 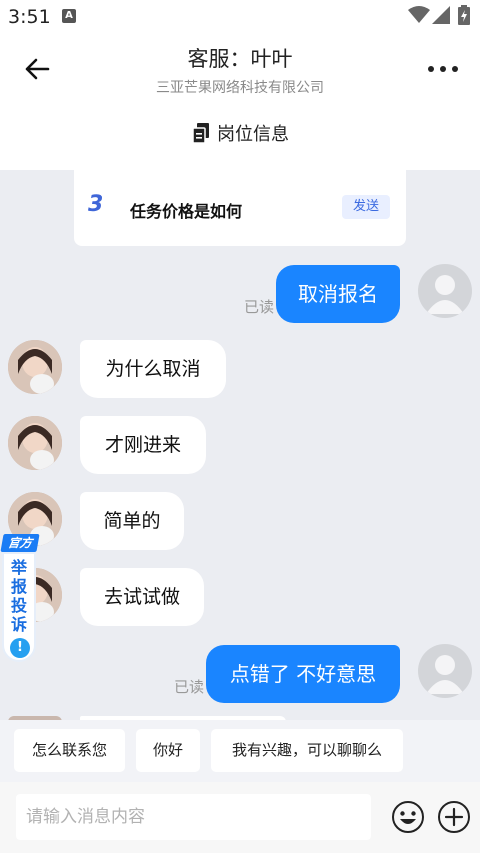 What do you see at coordinates (240, 59) in the screenshot?
I see `page-title: 客服：叶叶` at bounding box center [240, 59].